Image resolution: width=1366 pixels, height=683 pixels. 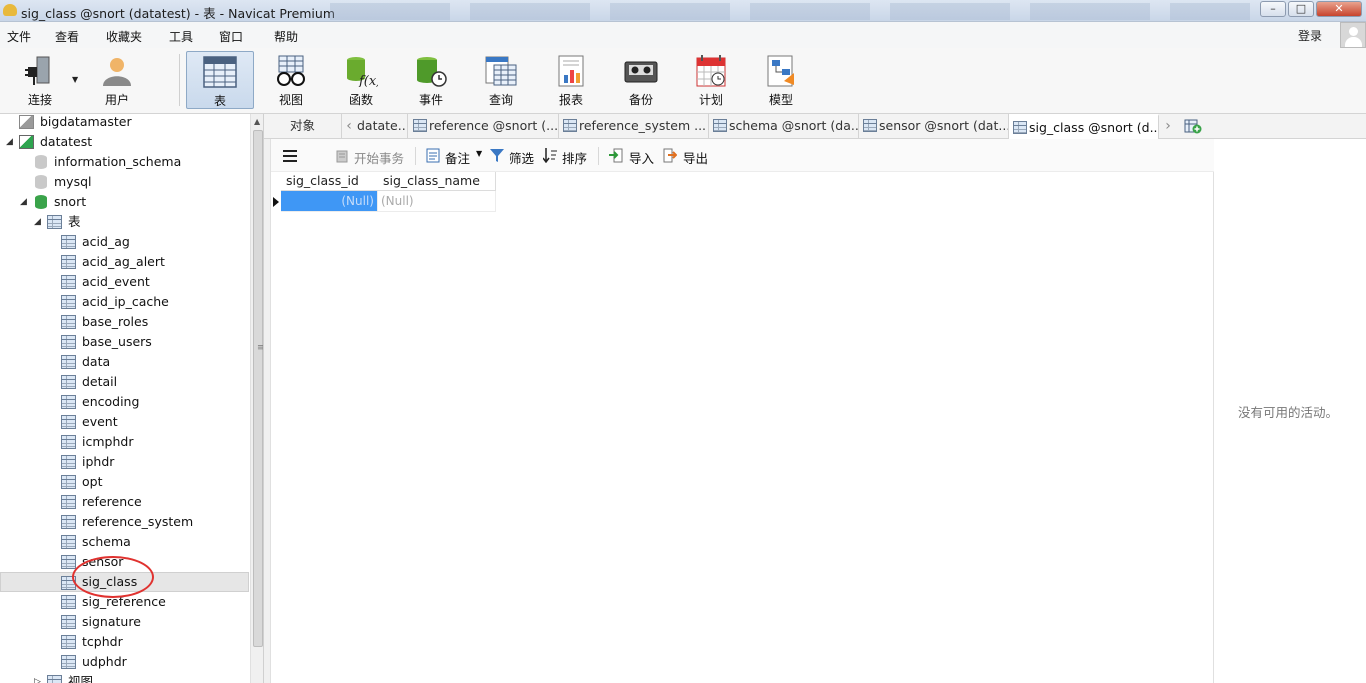 I want to click on toolbar-backup-button: 备份, so click(x=641, y=80).